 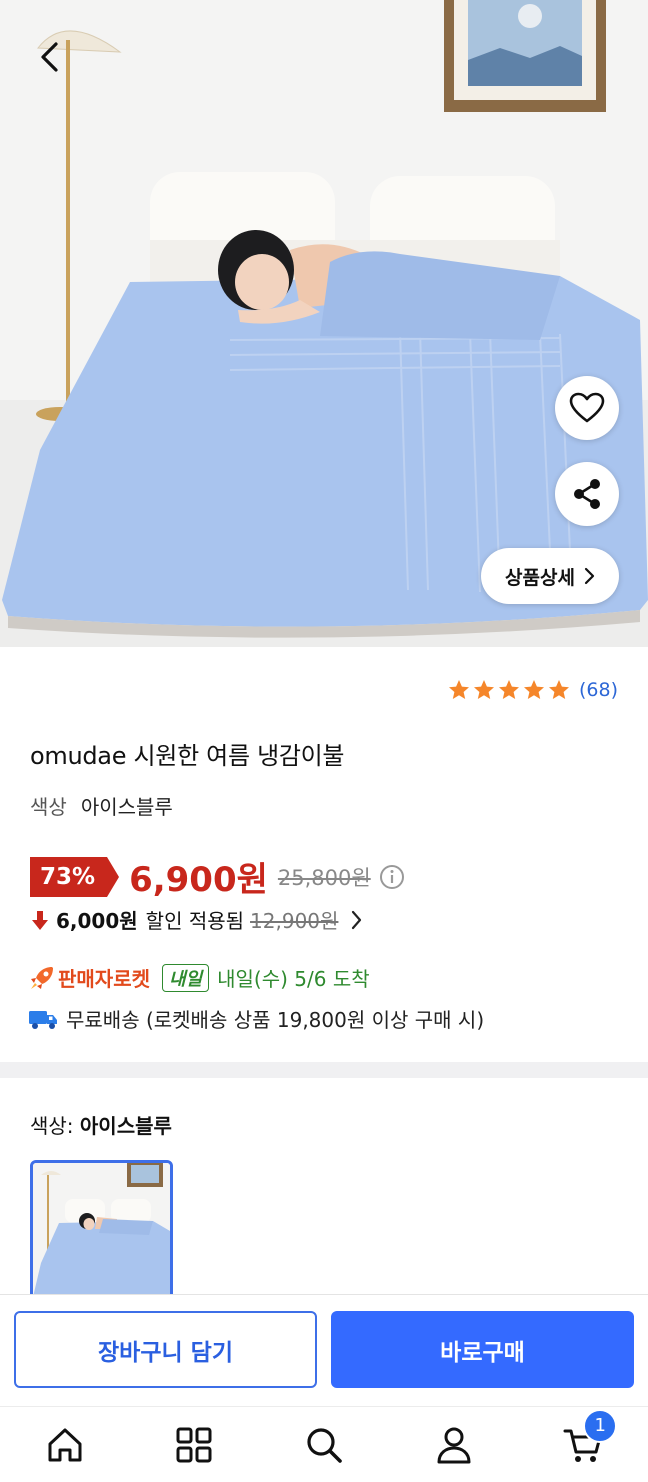 What do you see at coordinates (600, 1425) in the screenshot?
I see `cart-count-badge: 1` at bounding box center [600, 1425].